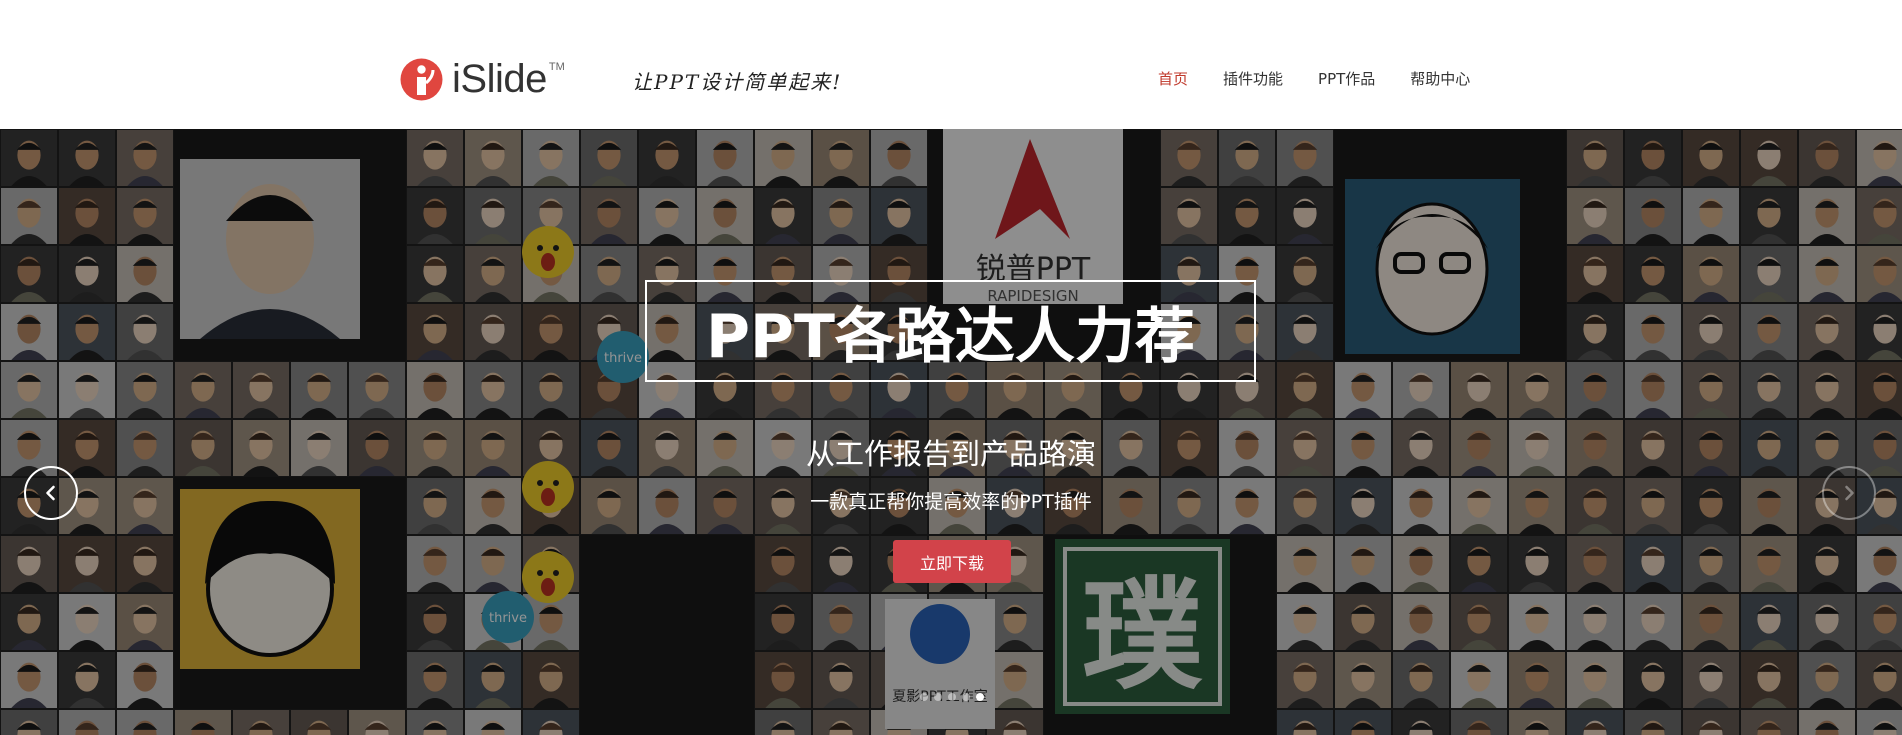 This screenshot has height=735, width=1902. What do you see at coordinates (950, 336) in the screenshot?
I see `hero-title: PPT各路达人力荐` at bounding box center [950, 336].